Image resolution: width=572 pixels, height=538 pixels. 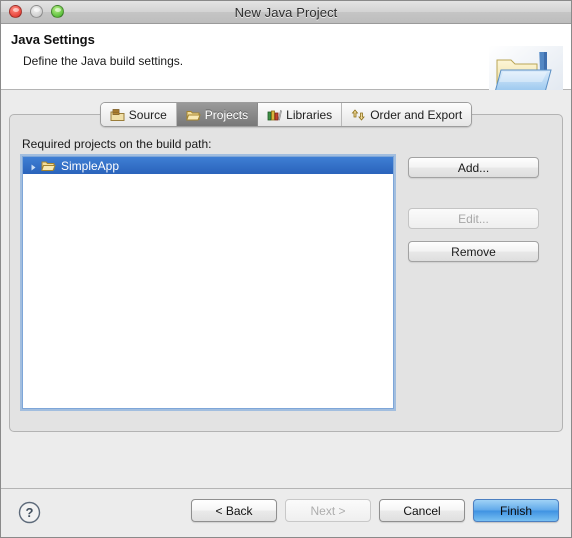 I want to click on page-description: Define the Java build settings., so click(x=103, y=61).